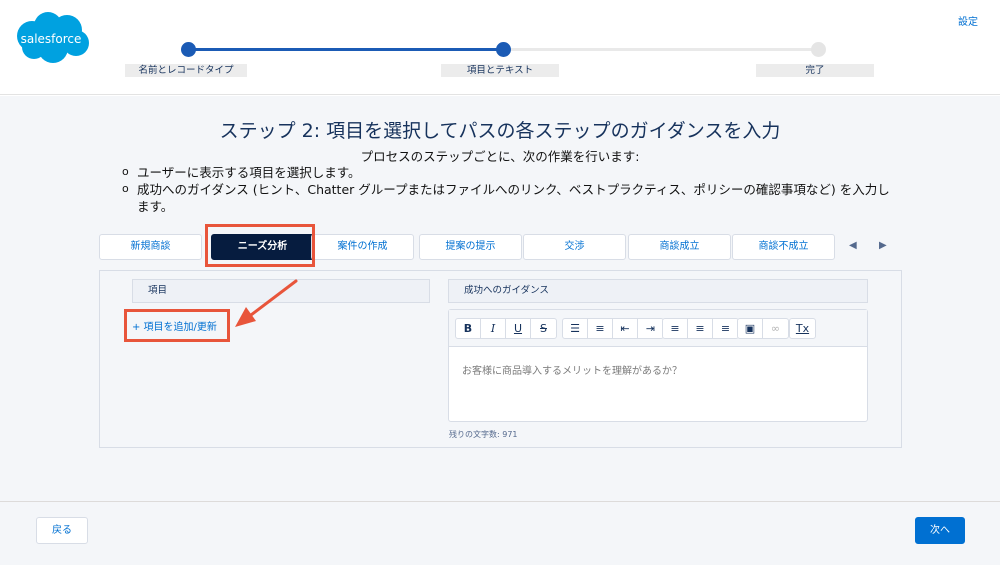 This screenshot has width=1000, height=565. I want to click on align-group: ≡ ≡ ≡, so click(700, 328).